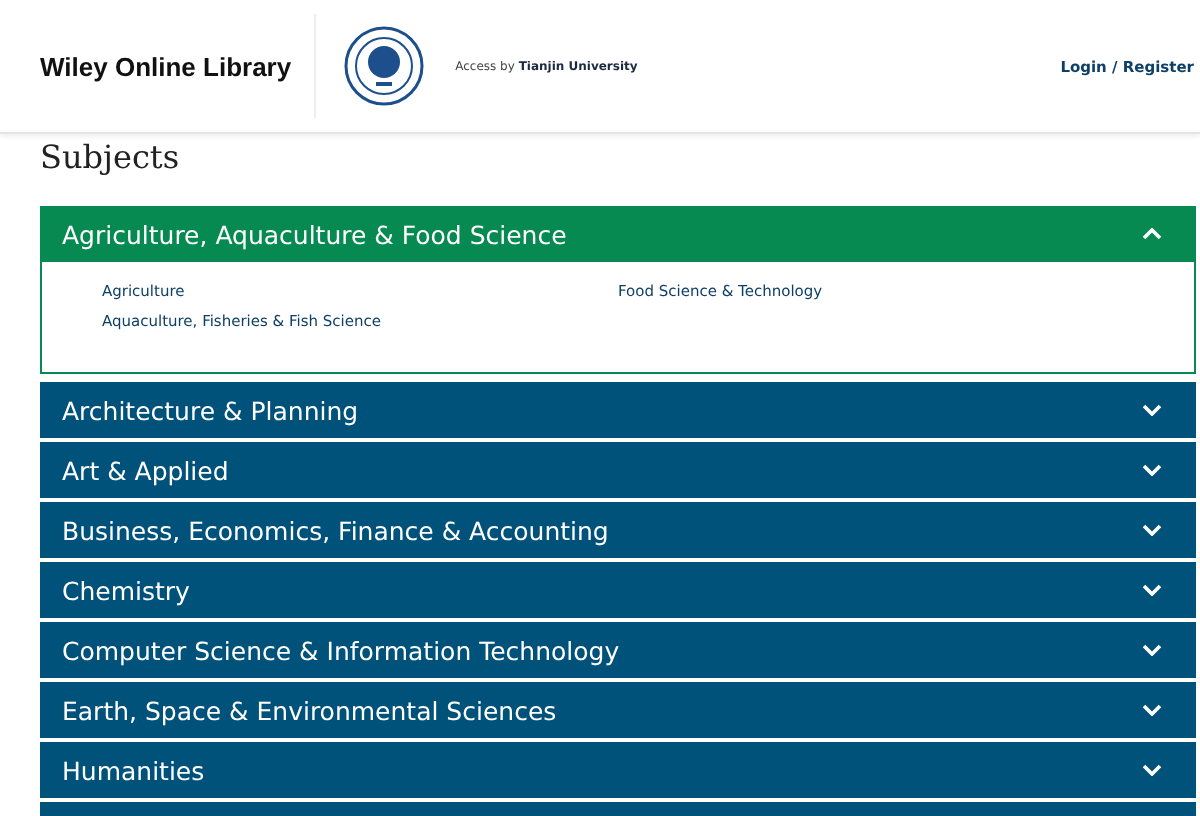 The width and height of the screenshot is (1200, 816). What do you see at coordinates (111, 157) in the screenshot?
I see `page-title: Subjects` at bounding box center [111, 157].